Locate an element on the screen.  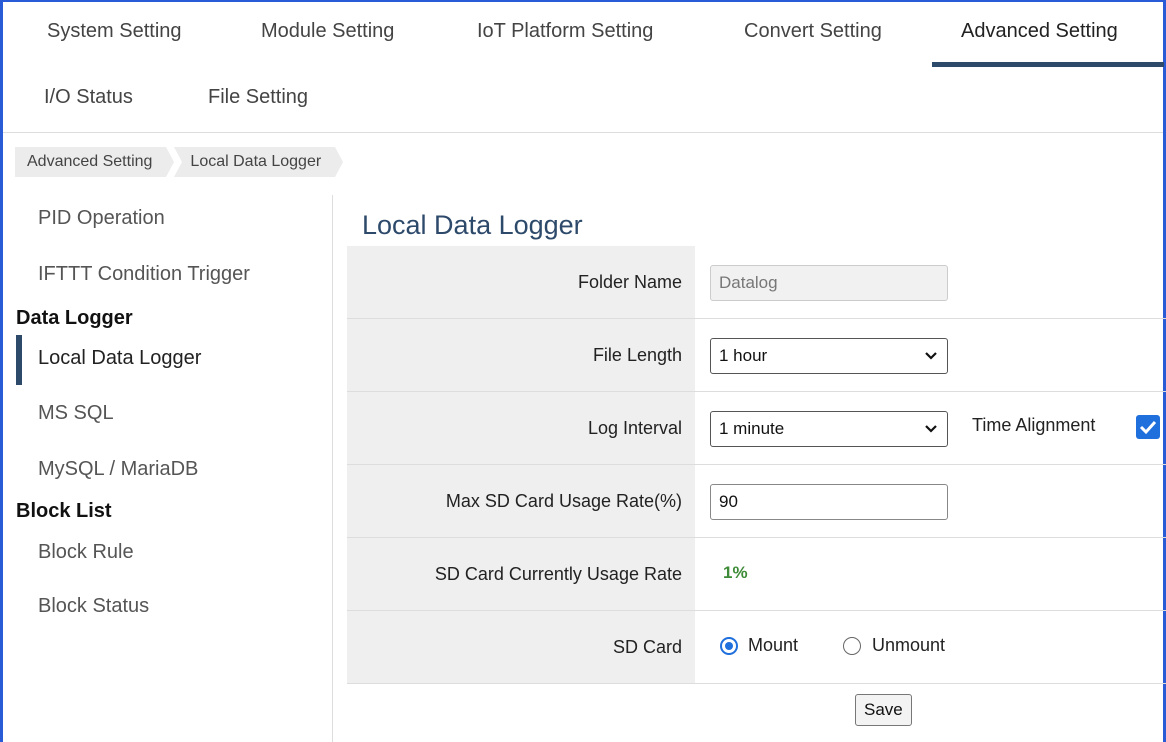
time-alignment-checkbox is located at coordinates (1148, 427).